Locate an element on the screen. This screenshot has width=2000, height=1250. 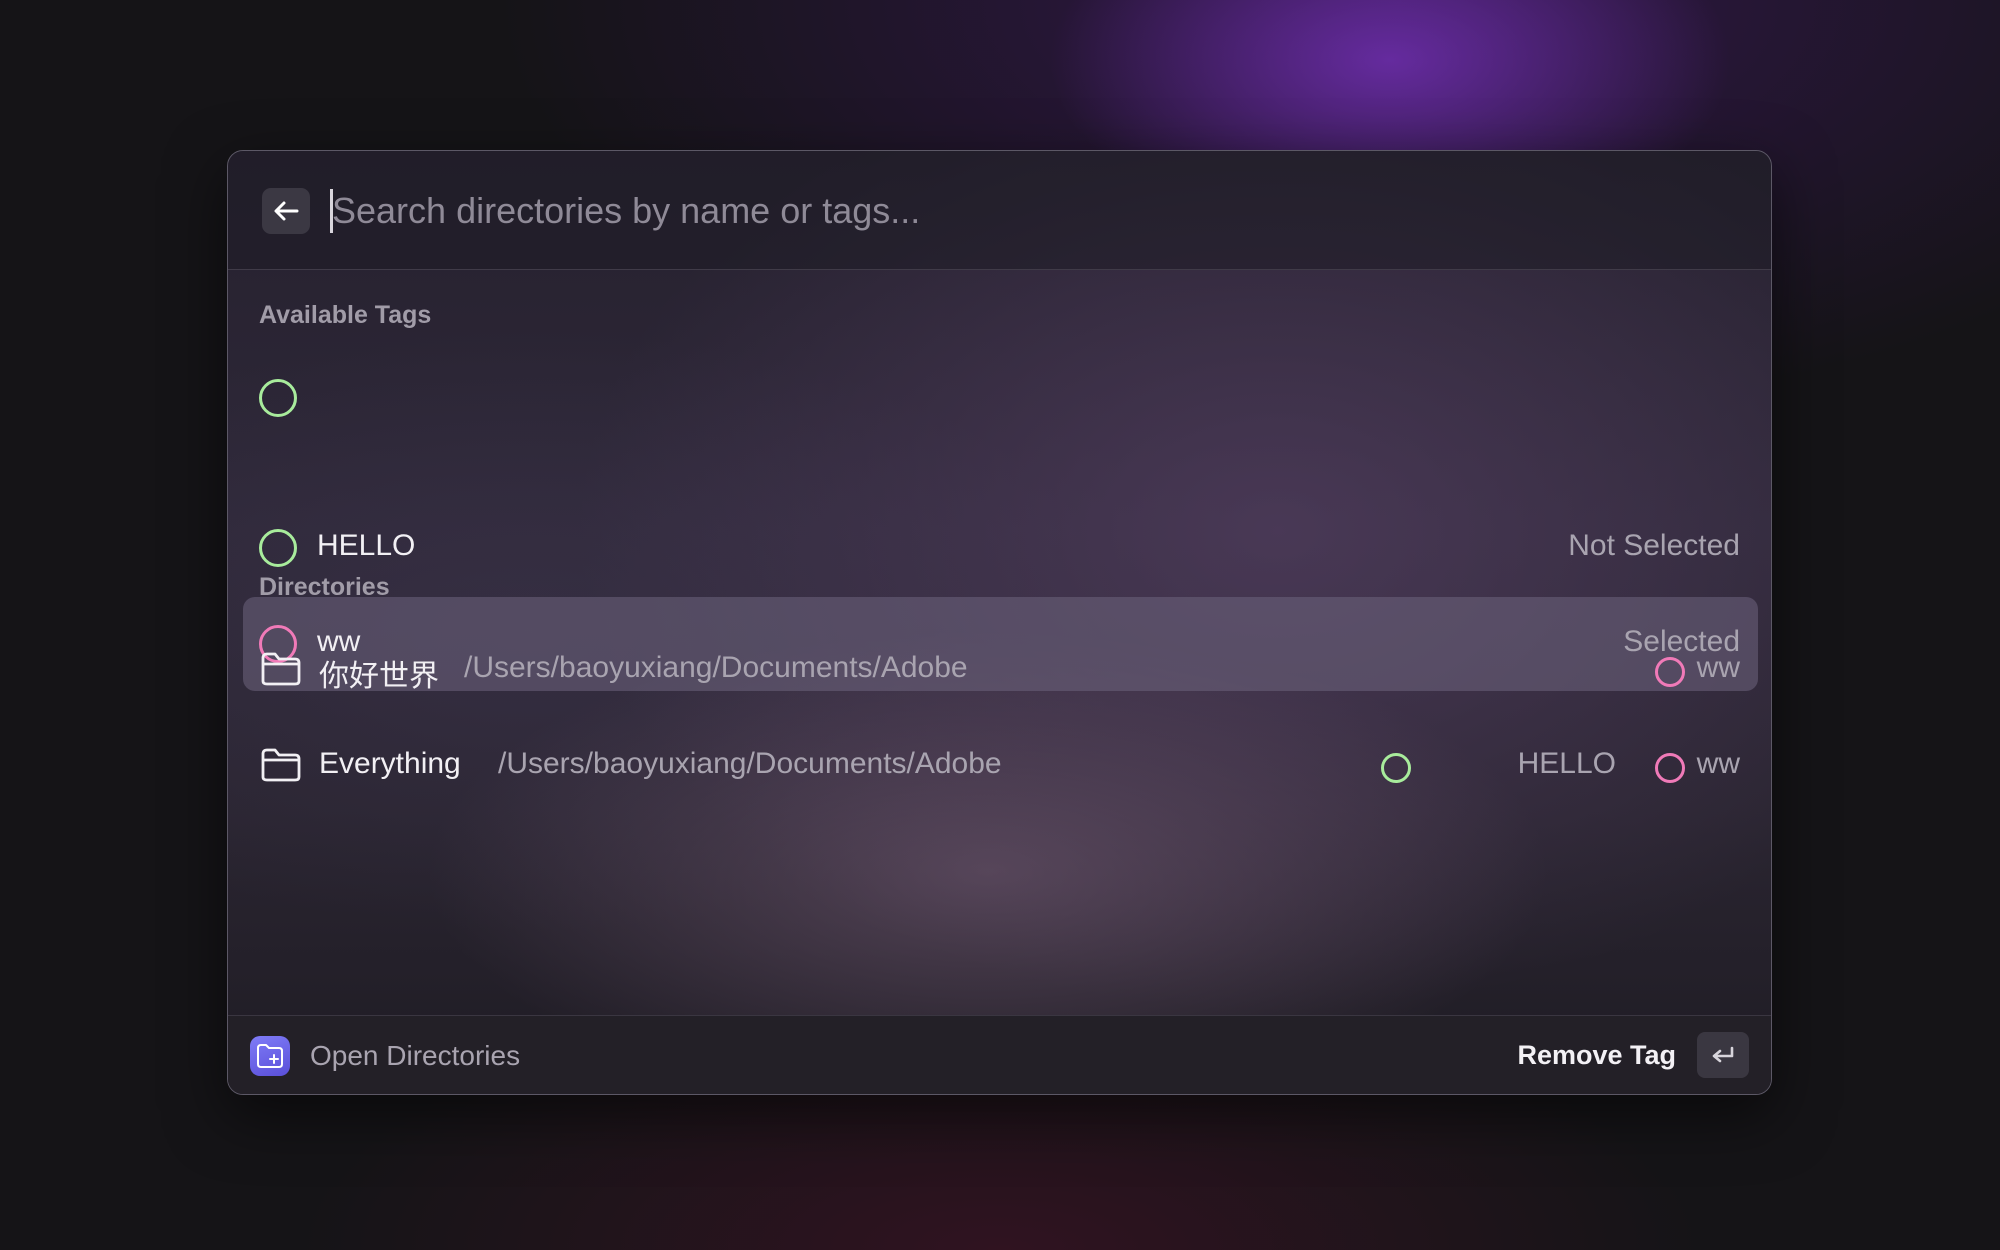
enter-key-icon is located at coordinates (1723, 1055).